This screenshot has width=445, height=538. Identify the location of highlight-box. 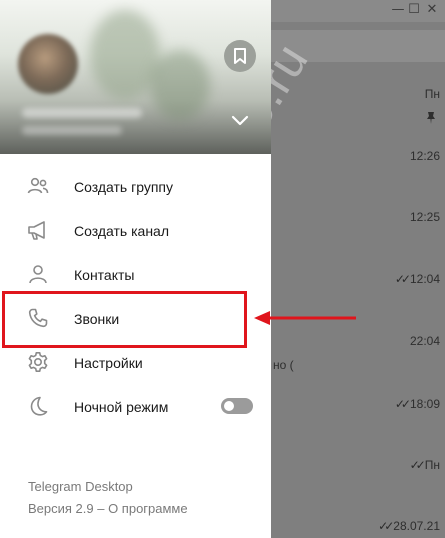
(124, 319).